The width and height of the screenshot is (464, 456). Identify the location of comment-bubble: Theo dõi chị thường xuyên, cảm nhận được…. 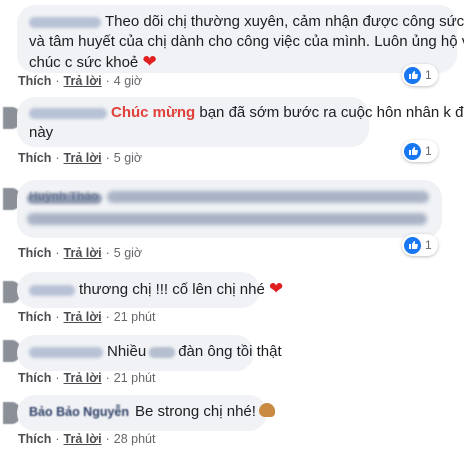
(240, 39).